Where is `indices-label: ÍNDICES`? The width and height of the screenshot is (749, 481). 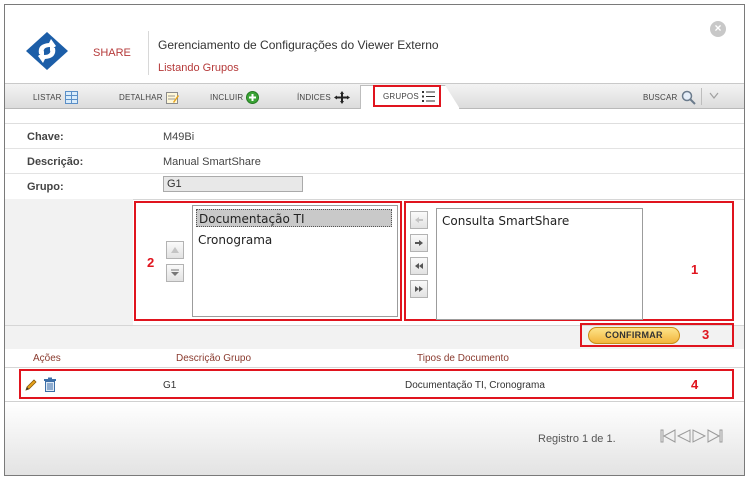
indices-label: ÍNDICES is located at coordinates (314, 97).